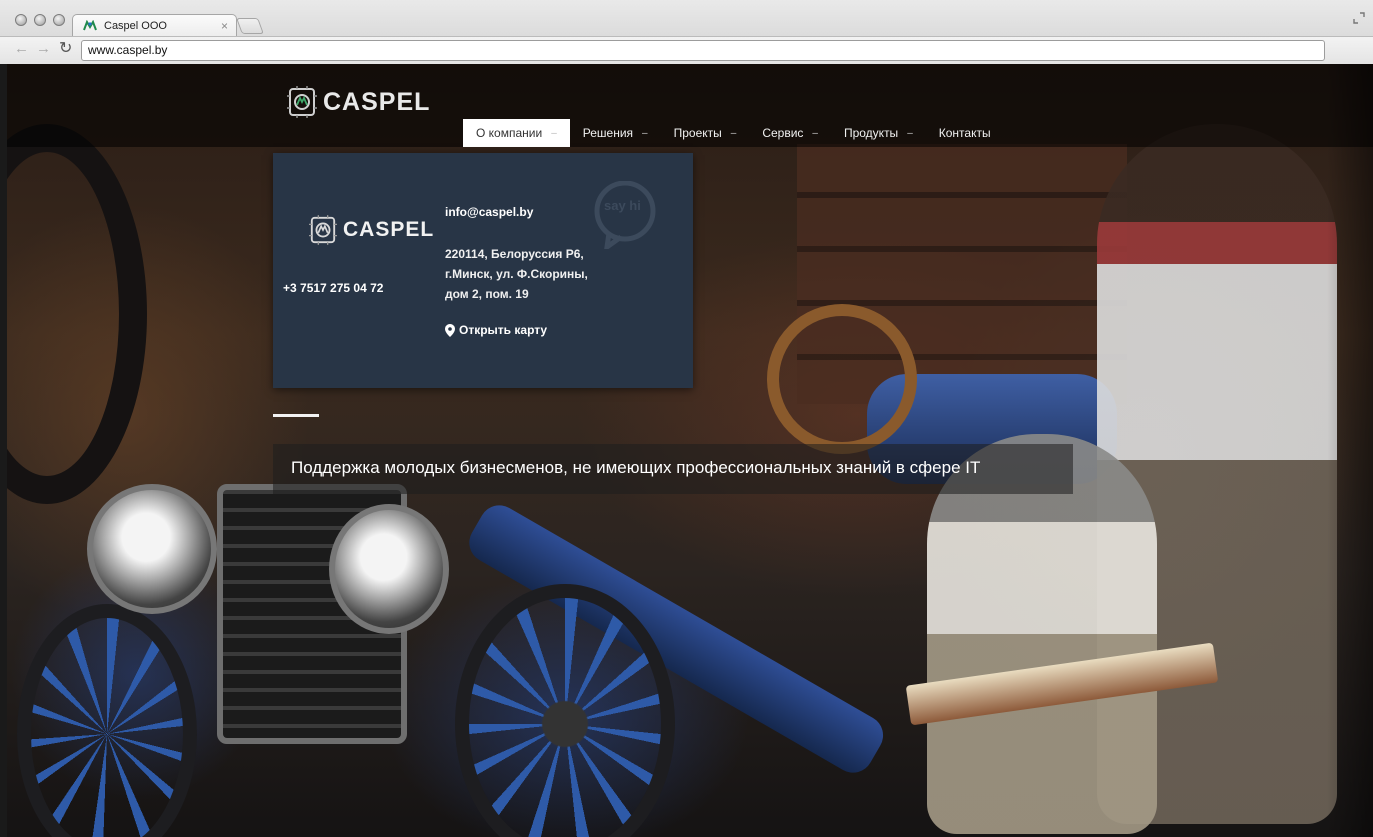 The width and height of the screenshot is (1373, 837). What do you see at coordinates (107, 720) in the screenshot?
I see `car-wheel-left` at bounding box center [107, 720].